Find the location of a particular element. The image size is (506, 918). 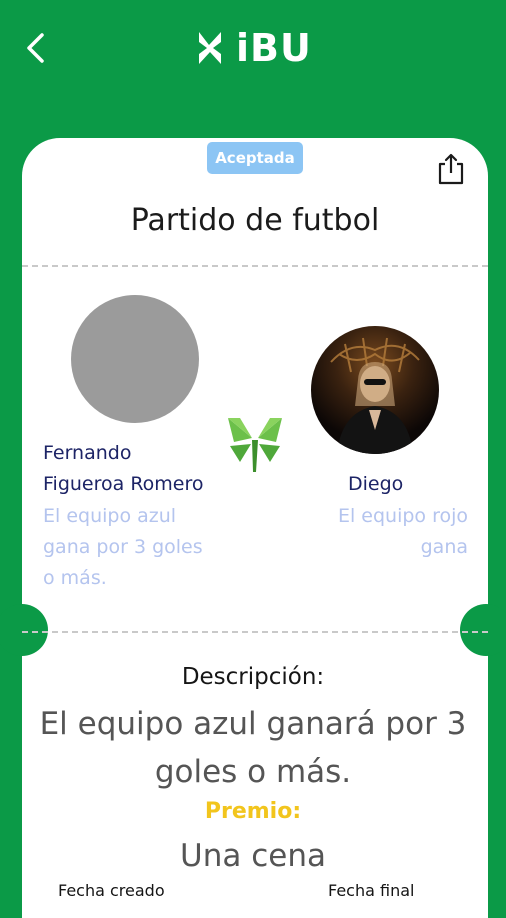

description-text: El equipo azul ganará por 3 goles o más. is located at coordinates (253, 748).